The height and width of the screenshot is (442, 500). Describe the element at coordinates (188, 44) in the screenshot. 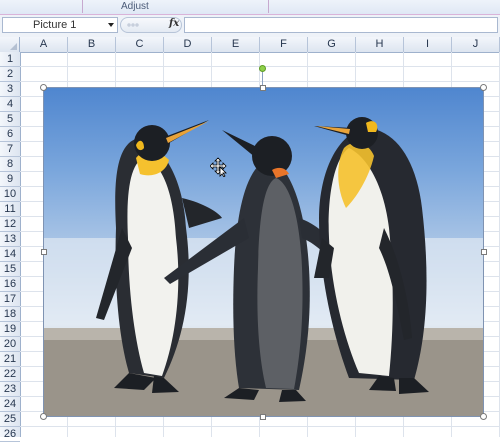

I see `column-header-d: D` at that location.